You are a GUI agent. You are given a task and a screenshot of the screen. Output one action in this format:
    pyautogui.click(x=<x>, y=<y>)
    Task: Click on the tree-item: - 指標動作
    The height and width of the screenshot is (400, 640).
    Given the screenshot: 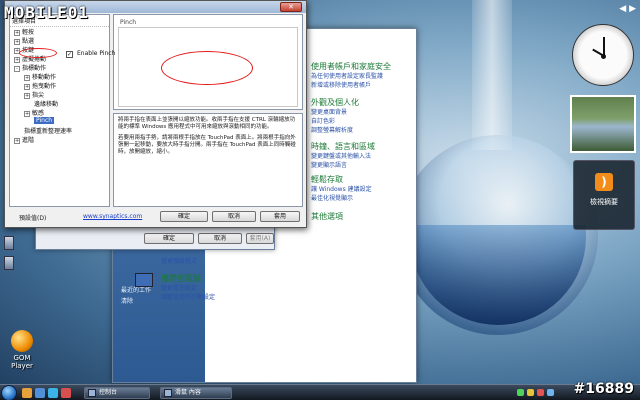 What is the action you would take?
    pyautogui.click(x=30, y=67)
    